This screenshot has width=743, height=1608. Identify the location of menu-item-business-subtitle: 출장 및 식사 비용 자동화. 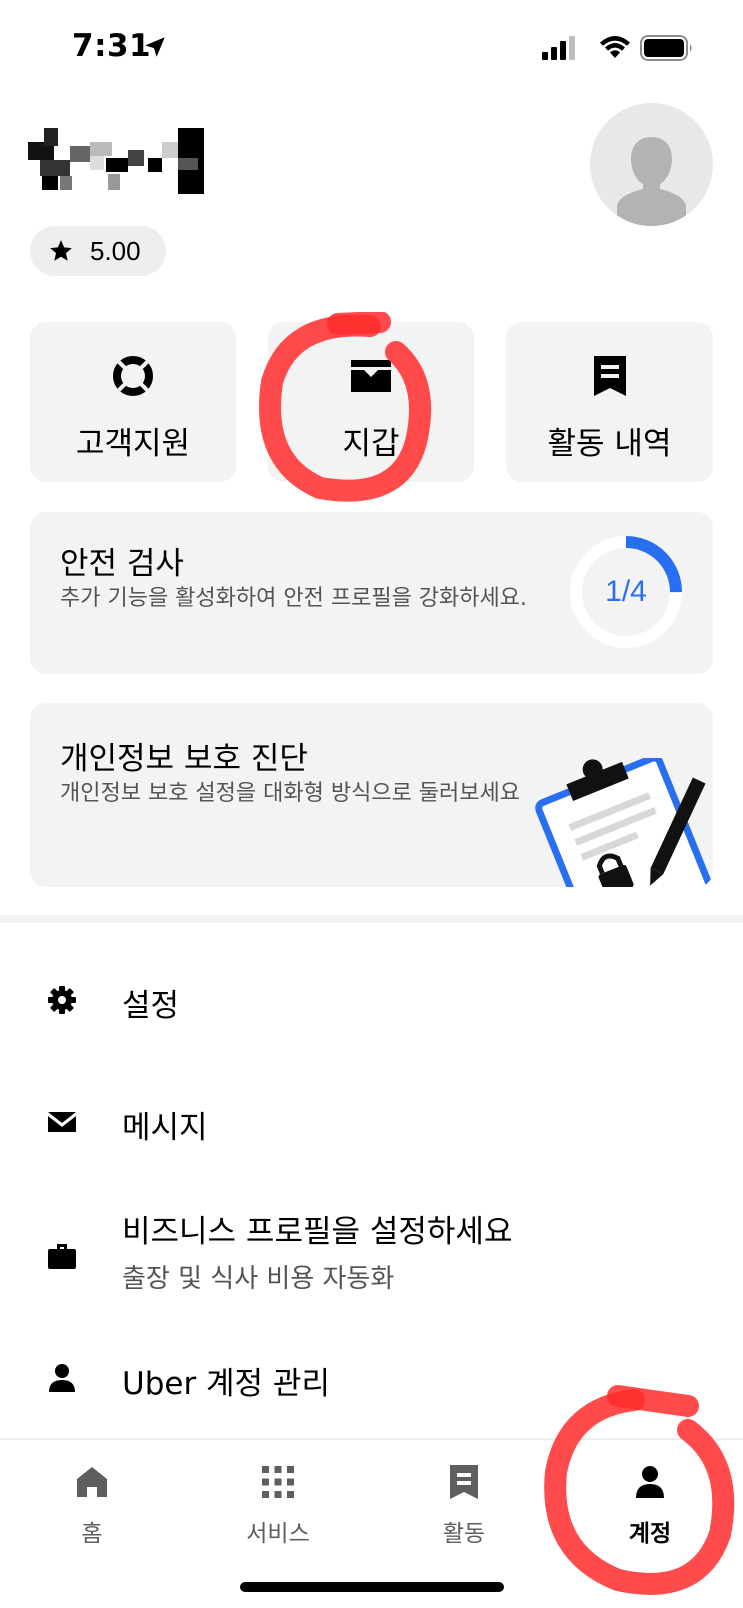
(258, 1279).